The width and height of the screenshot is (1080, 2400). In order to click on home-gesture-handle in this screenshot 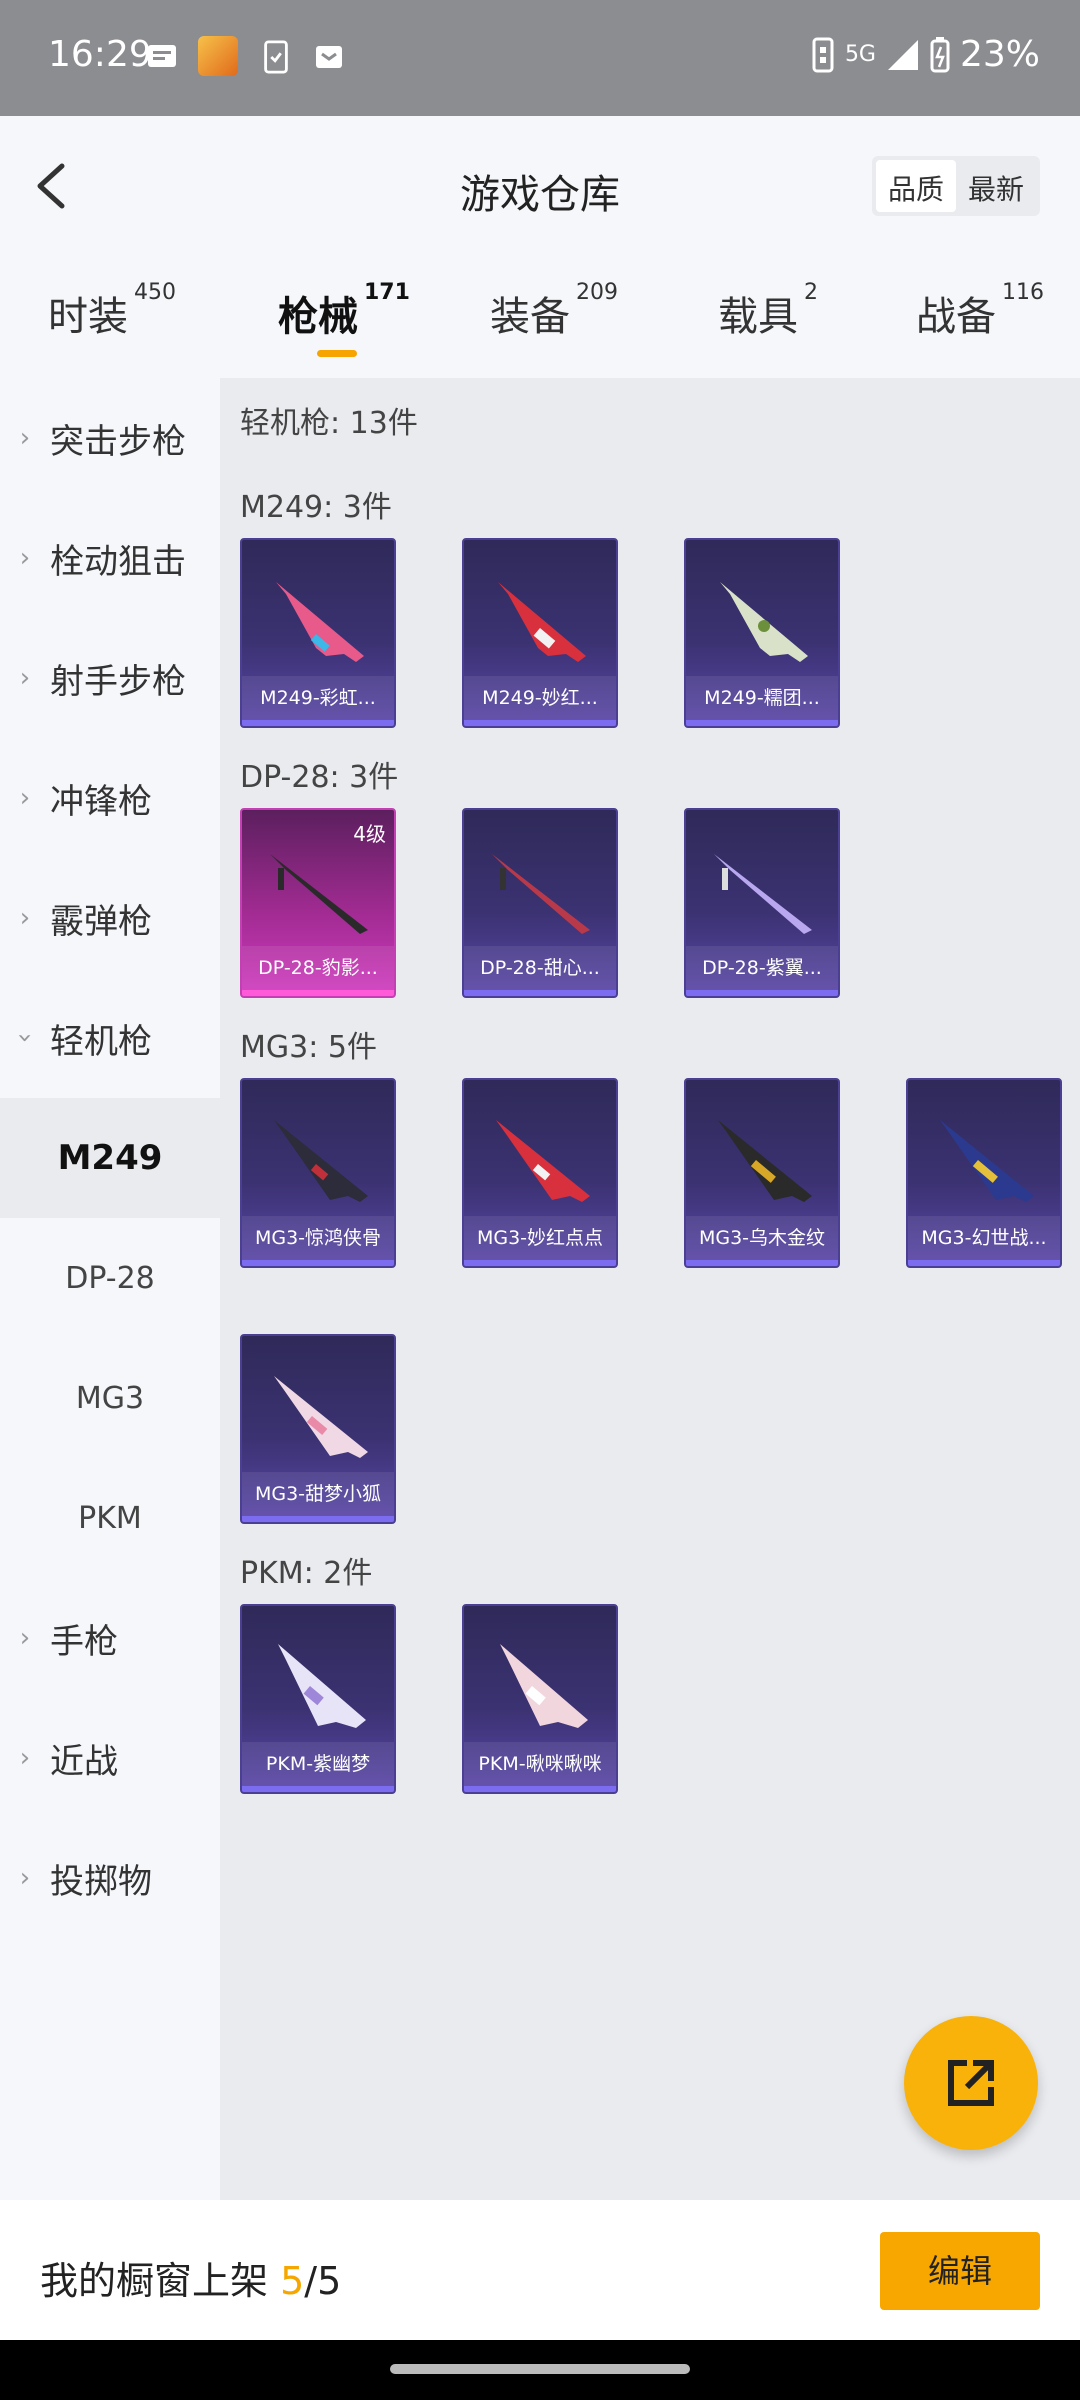, I will do `click(540, 2369)`.